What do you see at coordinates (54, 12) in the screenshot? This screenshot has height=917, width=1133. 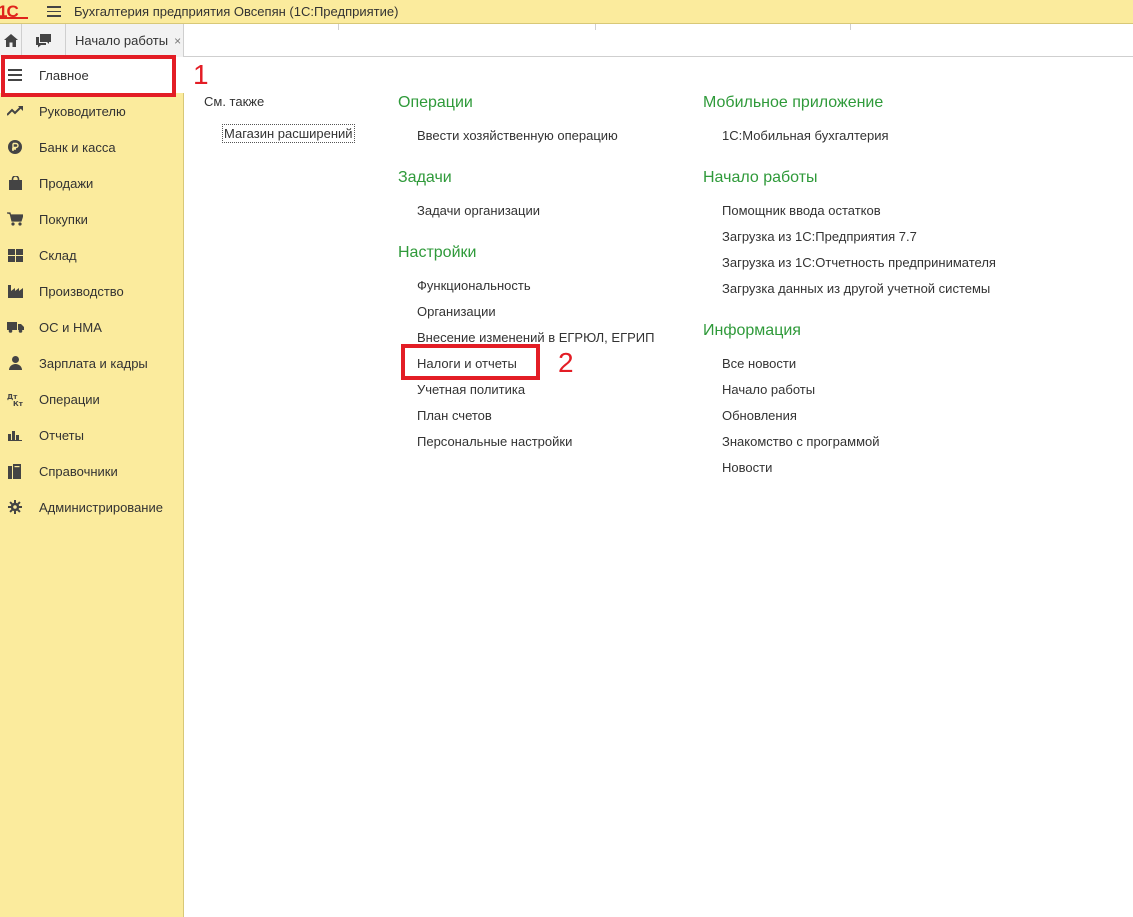 I see `main-menu-icon` at bounding box center [54, 12].